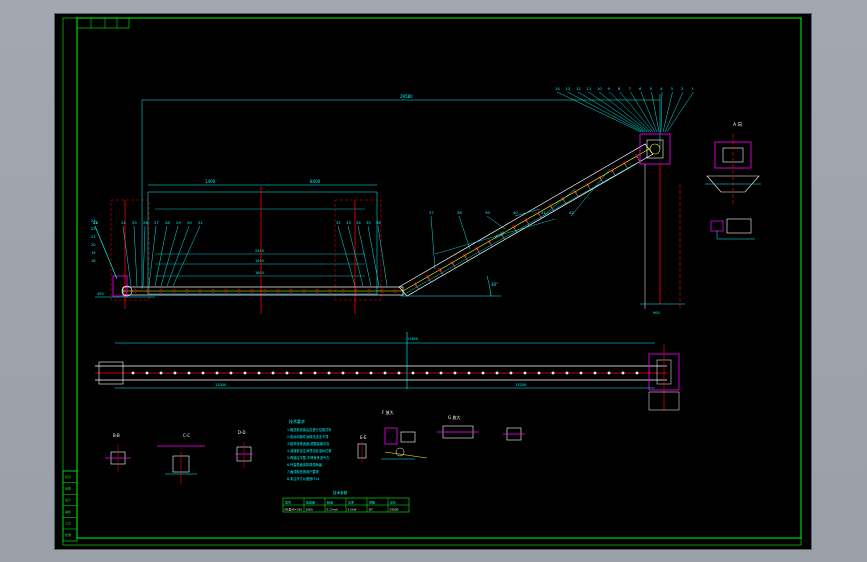  What do you see at coordinates (178, 222) in the screenshot?
I see `part-balloon: 29` at bounding box center [178, 222].